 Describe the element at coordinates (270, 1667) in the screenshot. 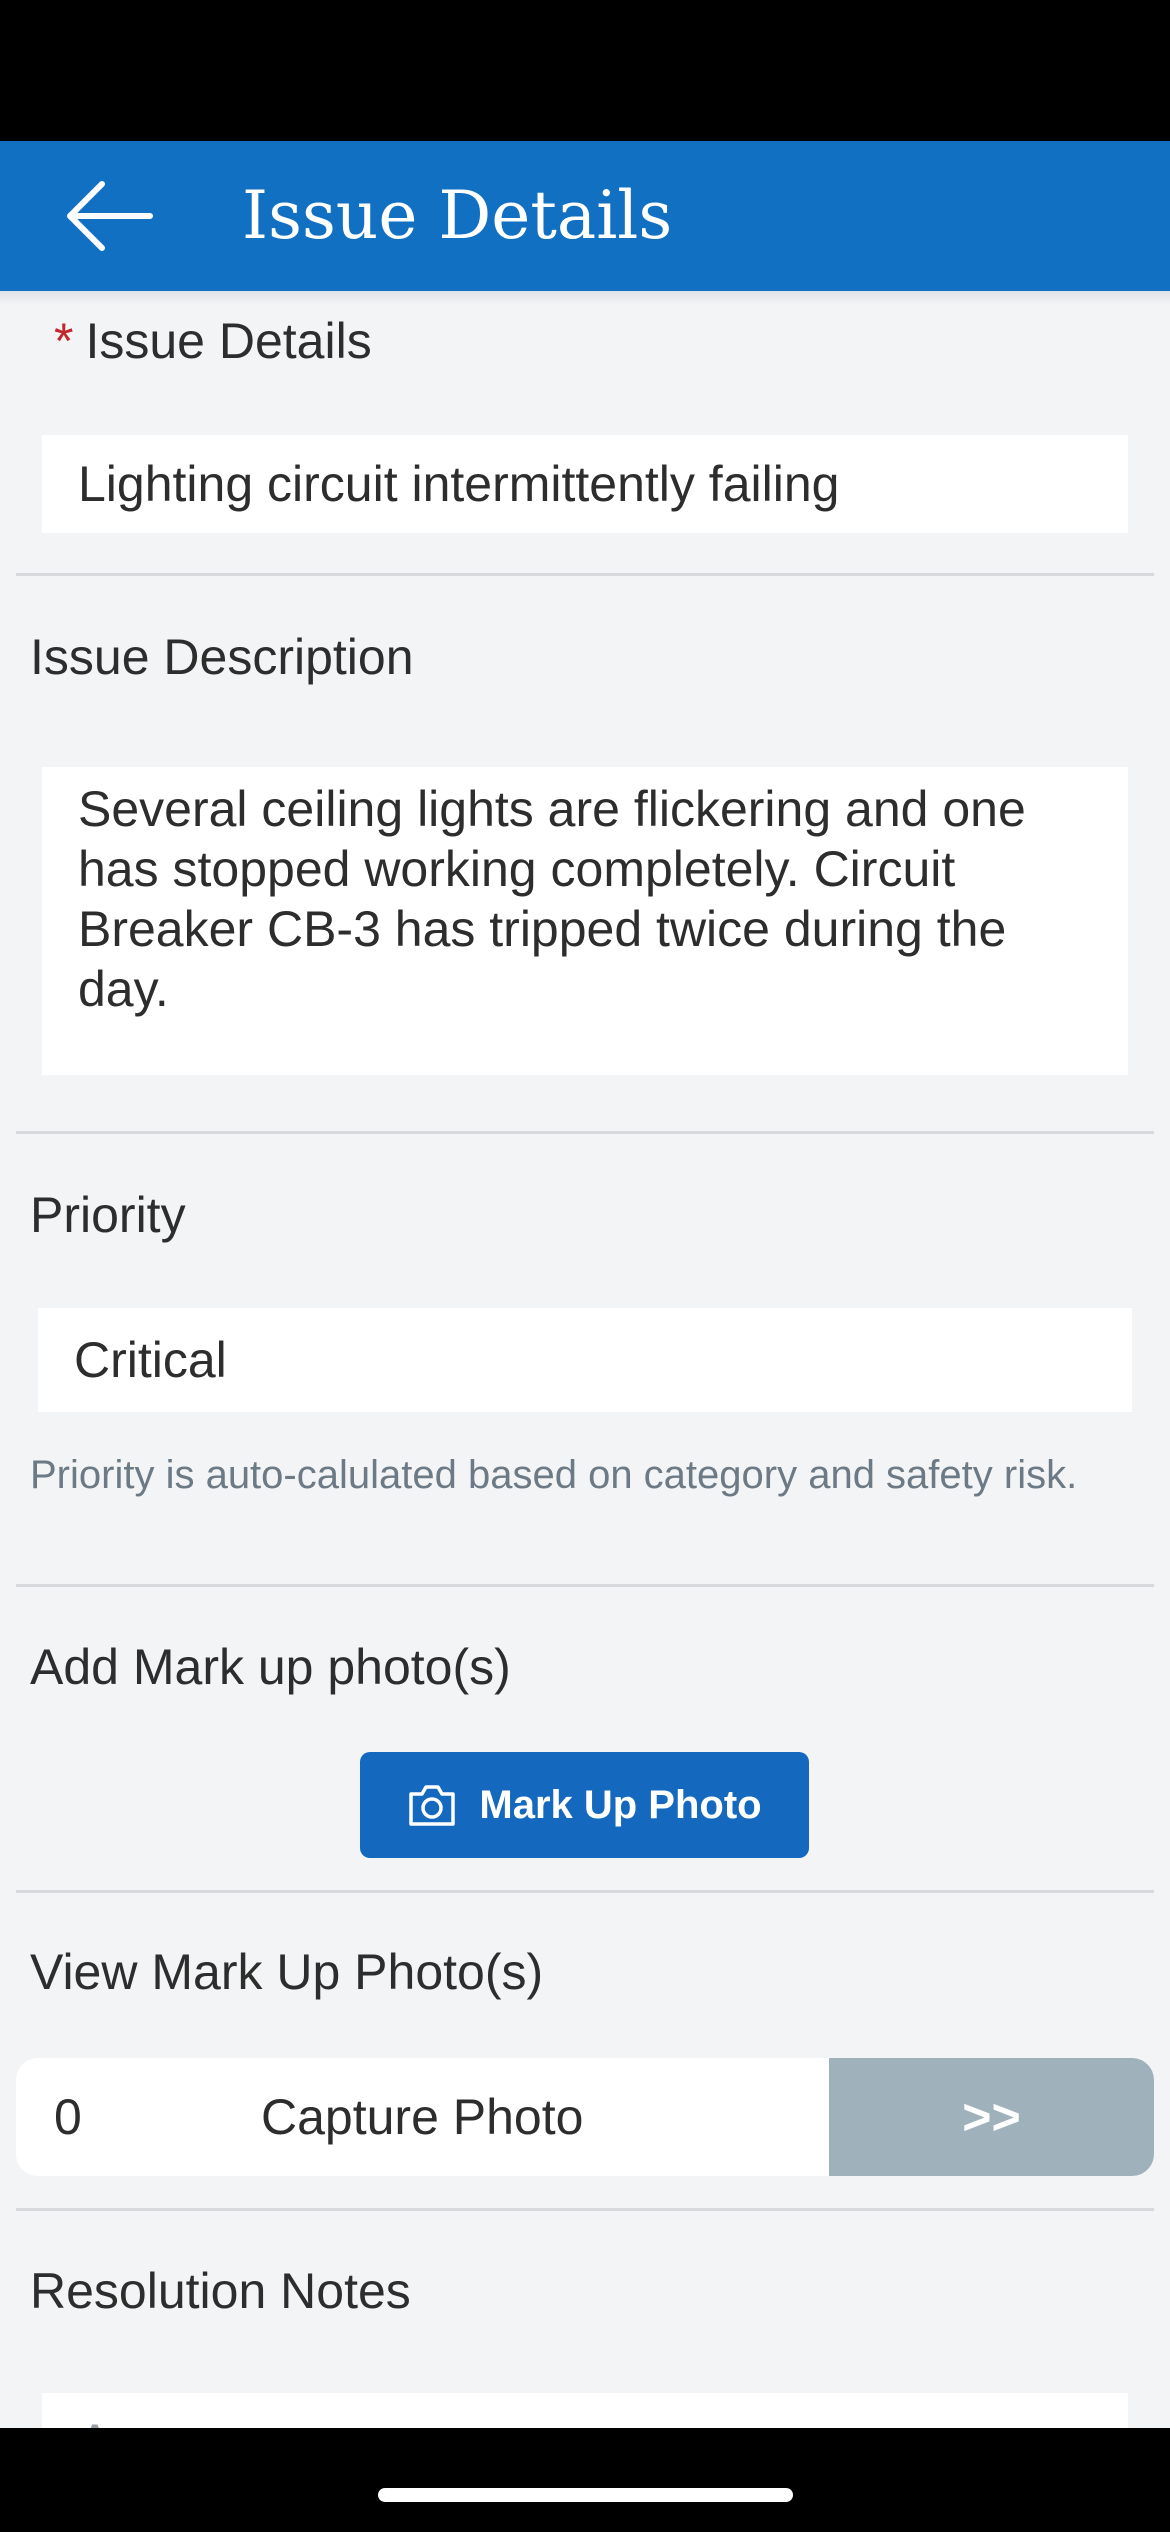

I see `add-markup-photos-label: Add Mark up photo(s)` at that location.